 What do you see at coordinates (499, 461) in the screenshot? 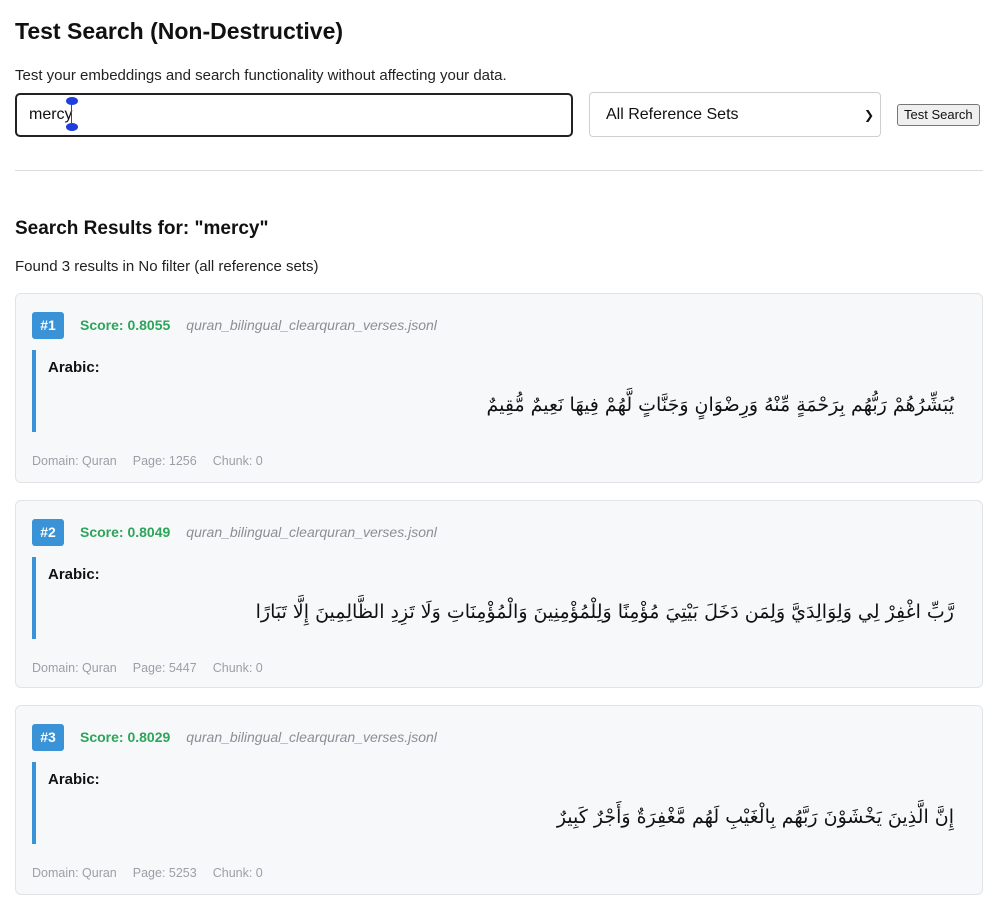
I see `result-meta: Domain: Quran Page: 1256 Chunk: 0` at bounding box center [499, 461].